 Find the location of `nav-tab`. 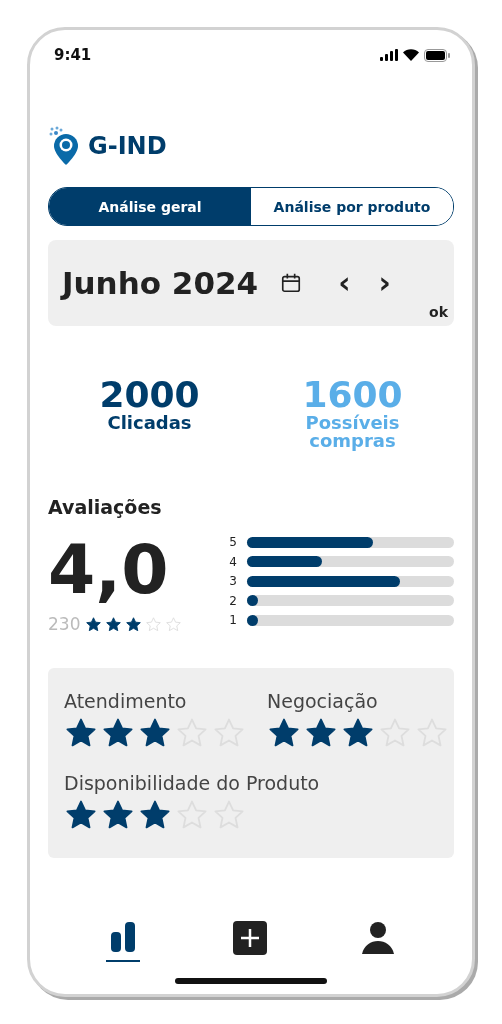

nav-tab is located at coordinates (123, 941).